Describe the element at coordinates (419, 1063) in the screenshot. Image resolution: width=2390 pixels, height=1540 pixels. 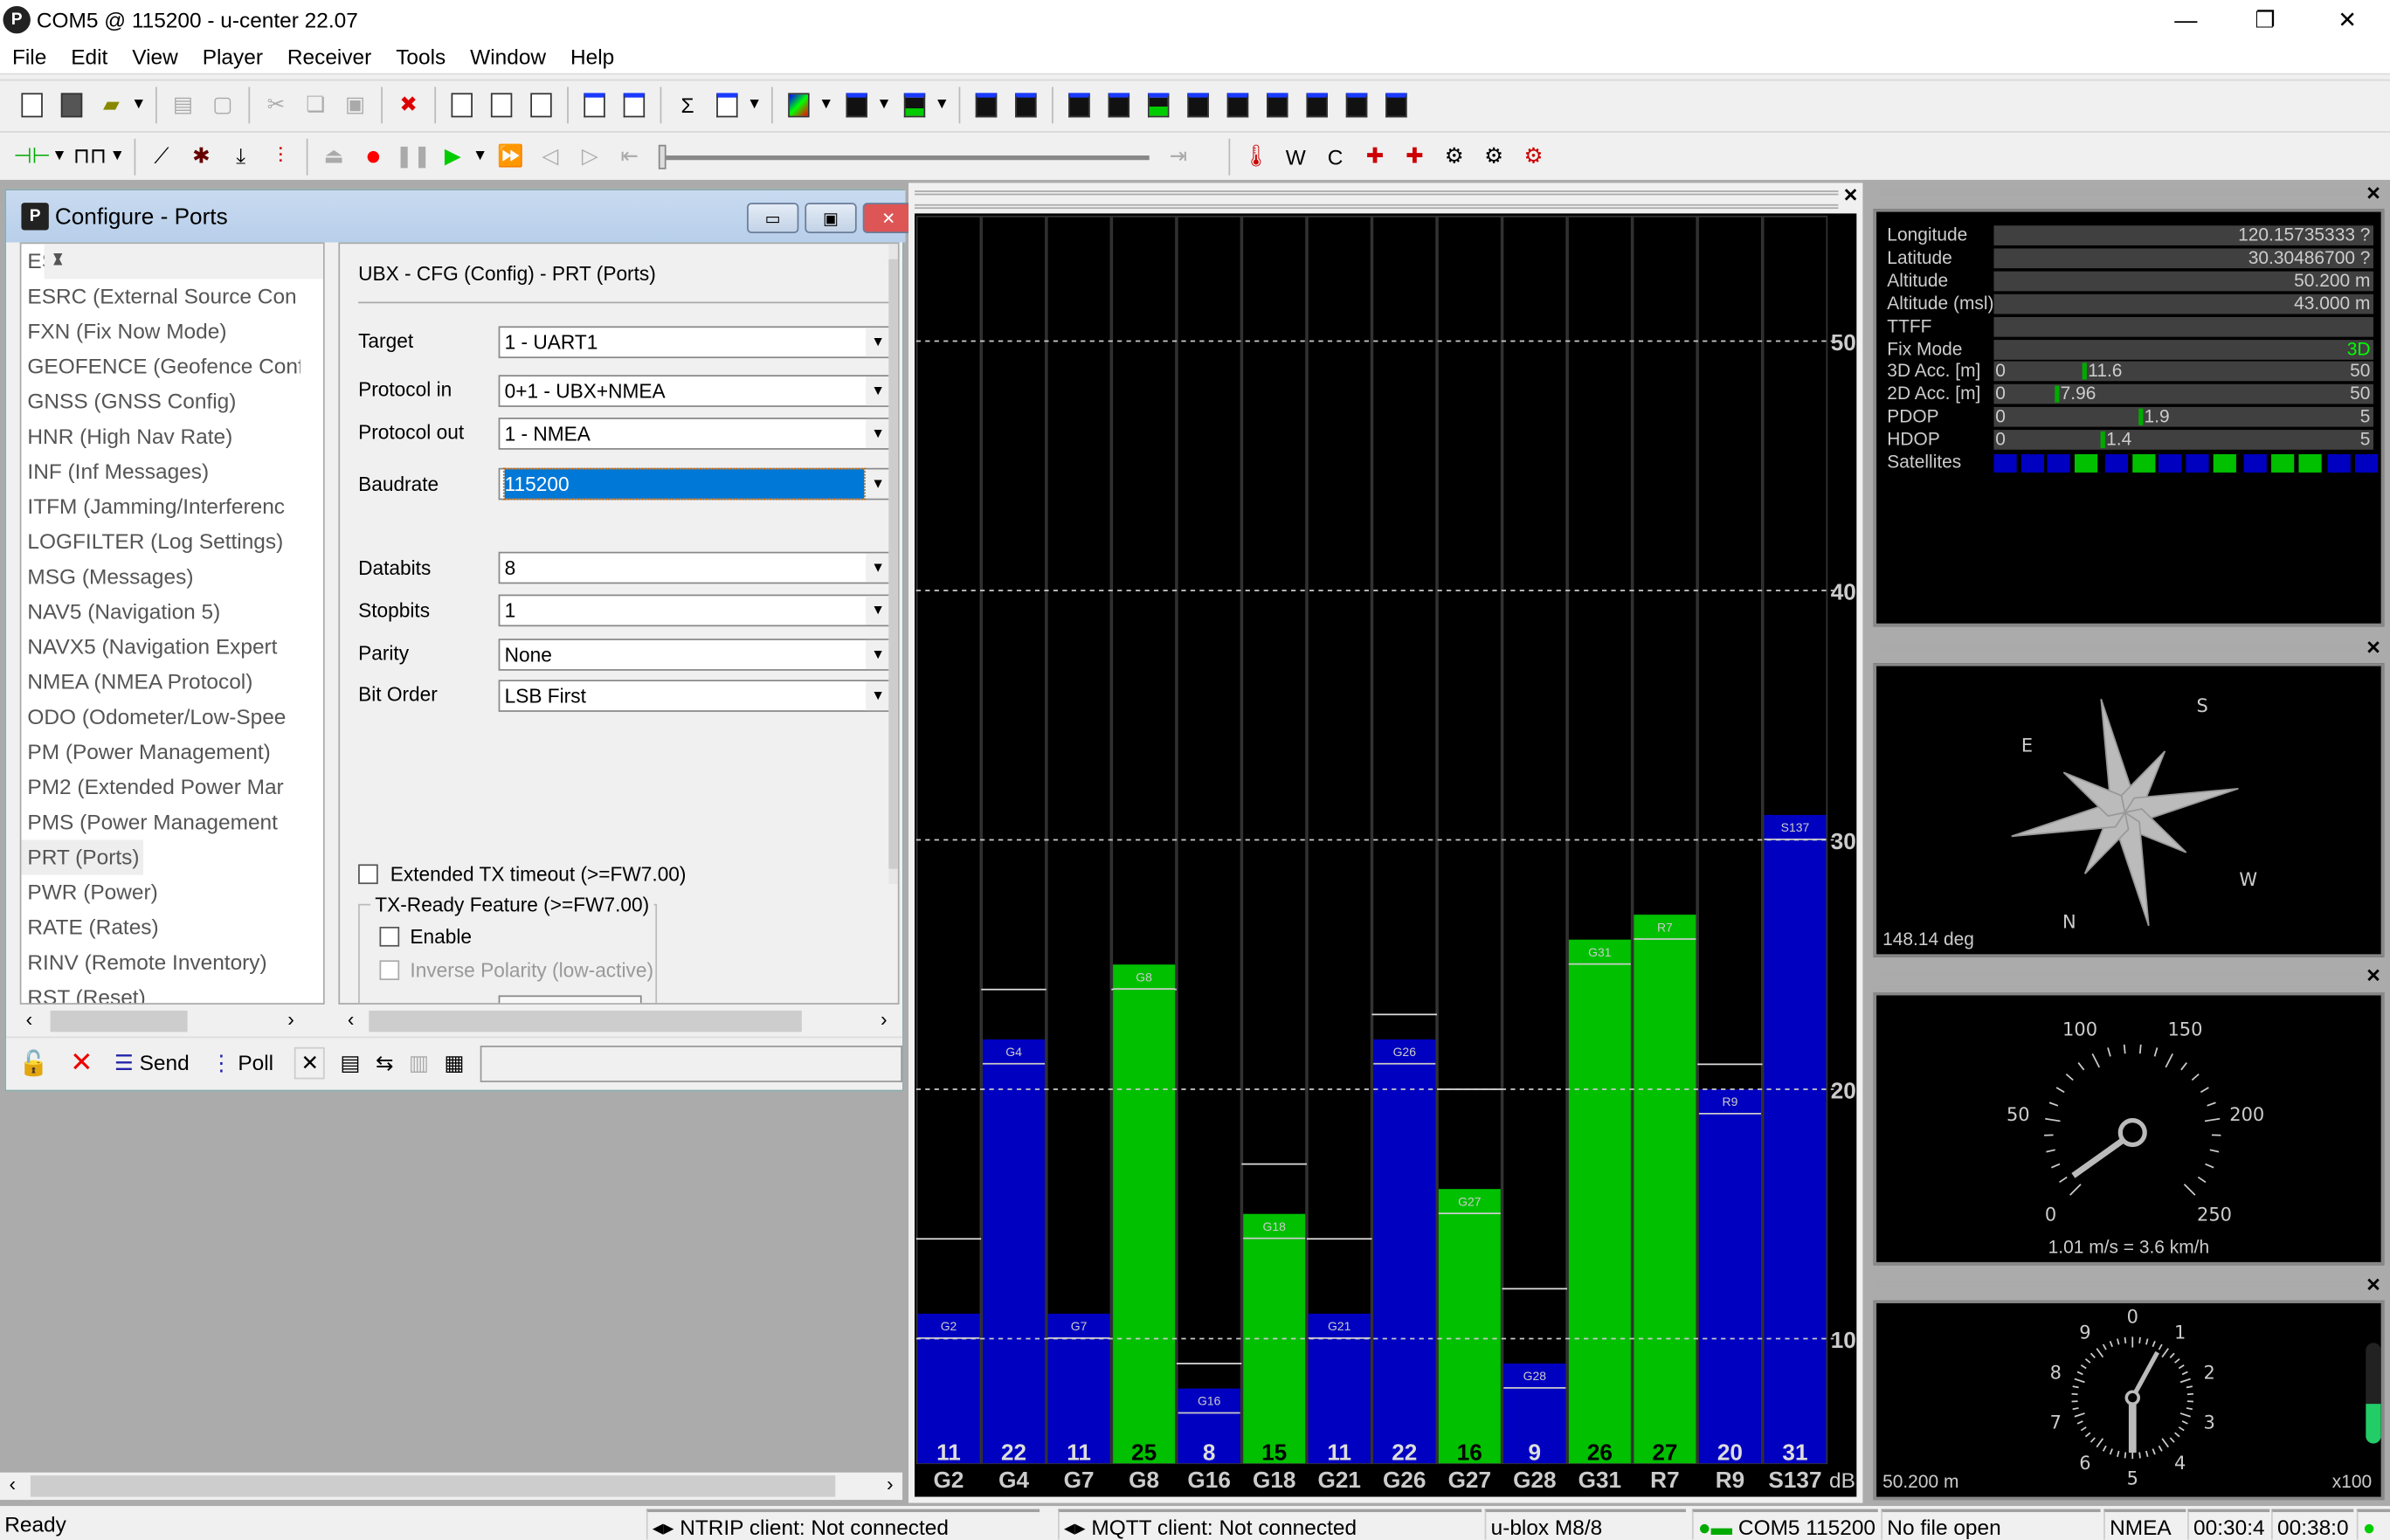
I see `save-config-icon: ▥` at that location.